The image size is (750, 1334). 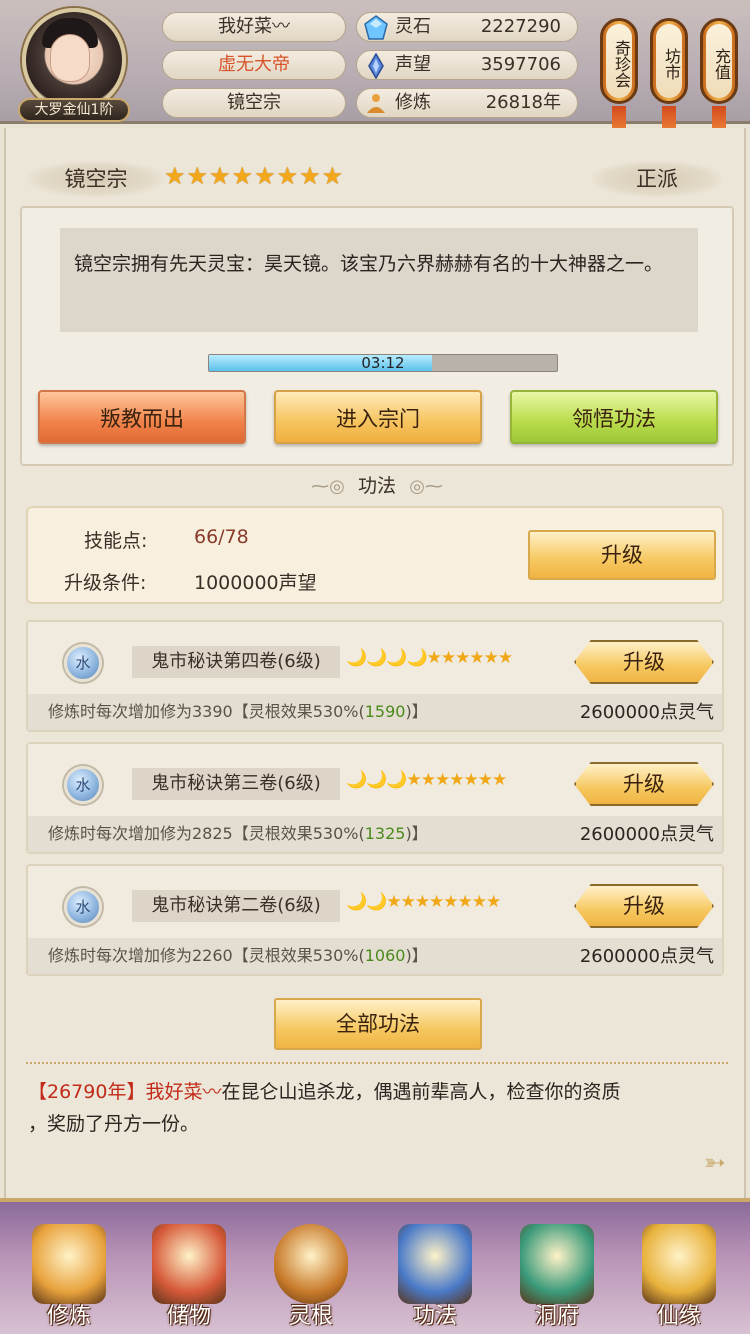 What do you see at coordinates (426, 780) in the screenshot?
I see `technique-rating: 🌙🌙🌙★★★★★★★` at bounding box center [426, 780].